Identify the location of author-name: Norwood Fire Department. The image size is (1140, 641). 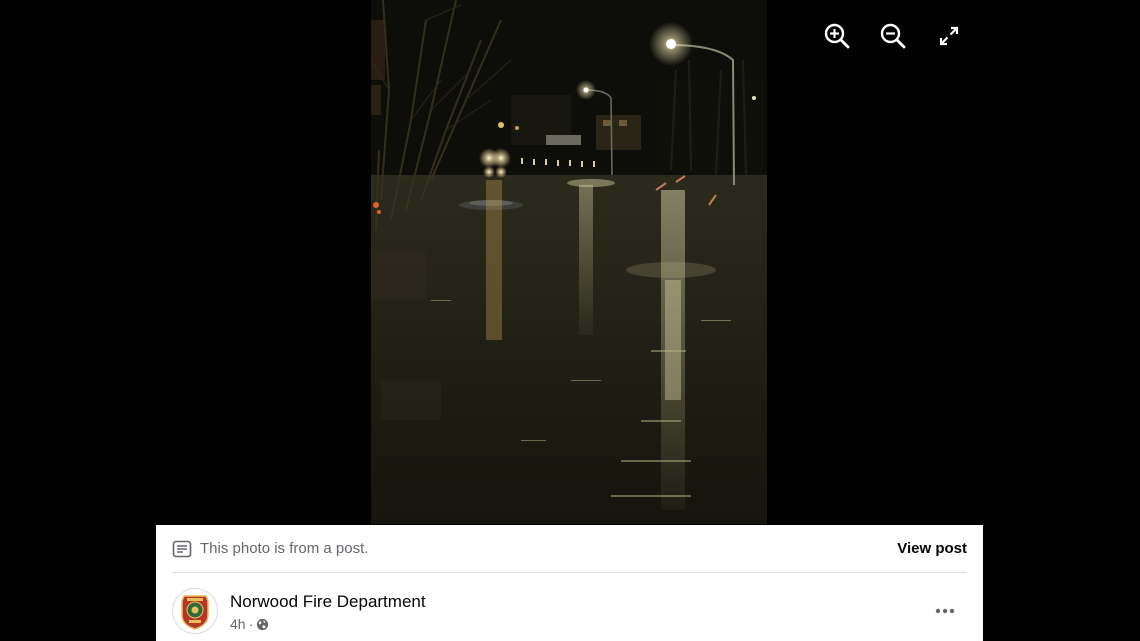
(328, 602).